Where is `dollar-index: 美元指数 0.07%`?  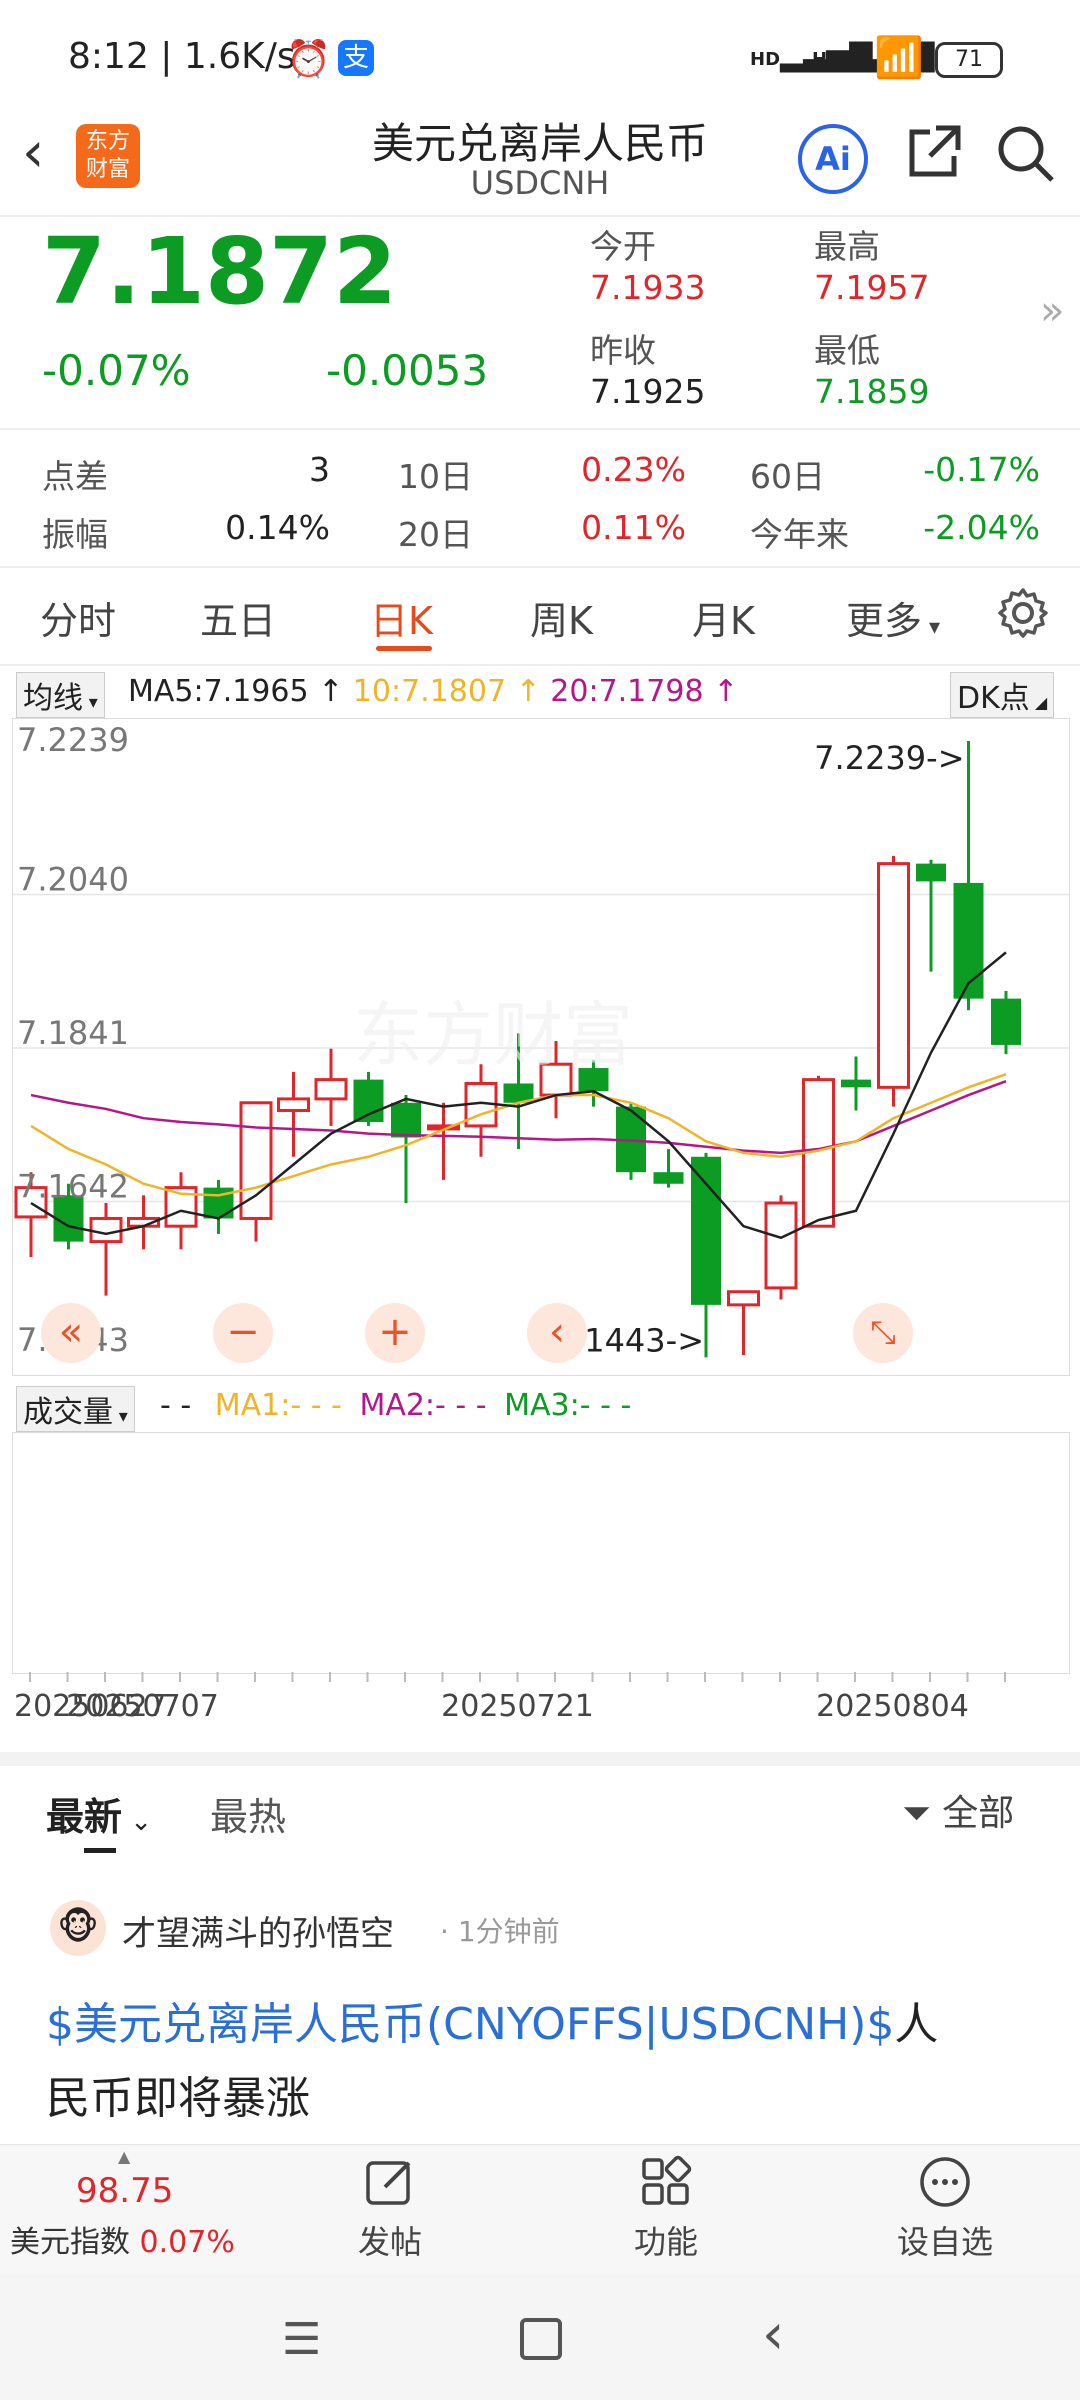
dollar-index: 美元指数 0.07% is located at coordinates (122, 2239).